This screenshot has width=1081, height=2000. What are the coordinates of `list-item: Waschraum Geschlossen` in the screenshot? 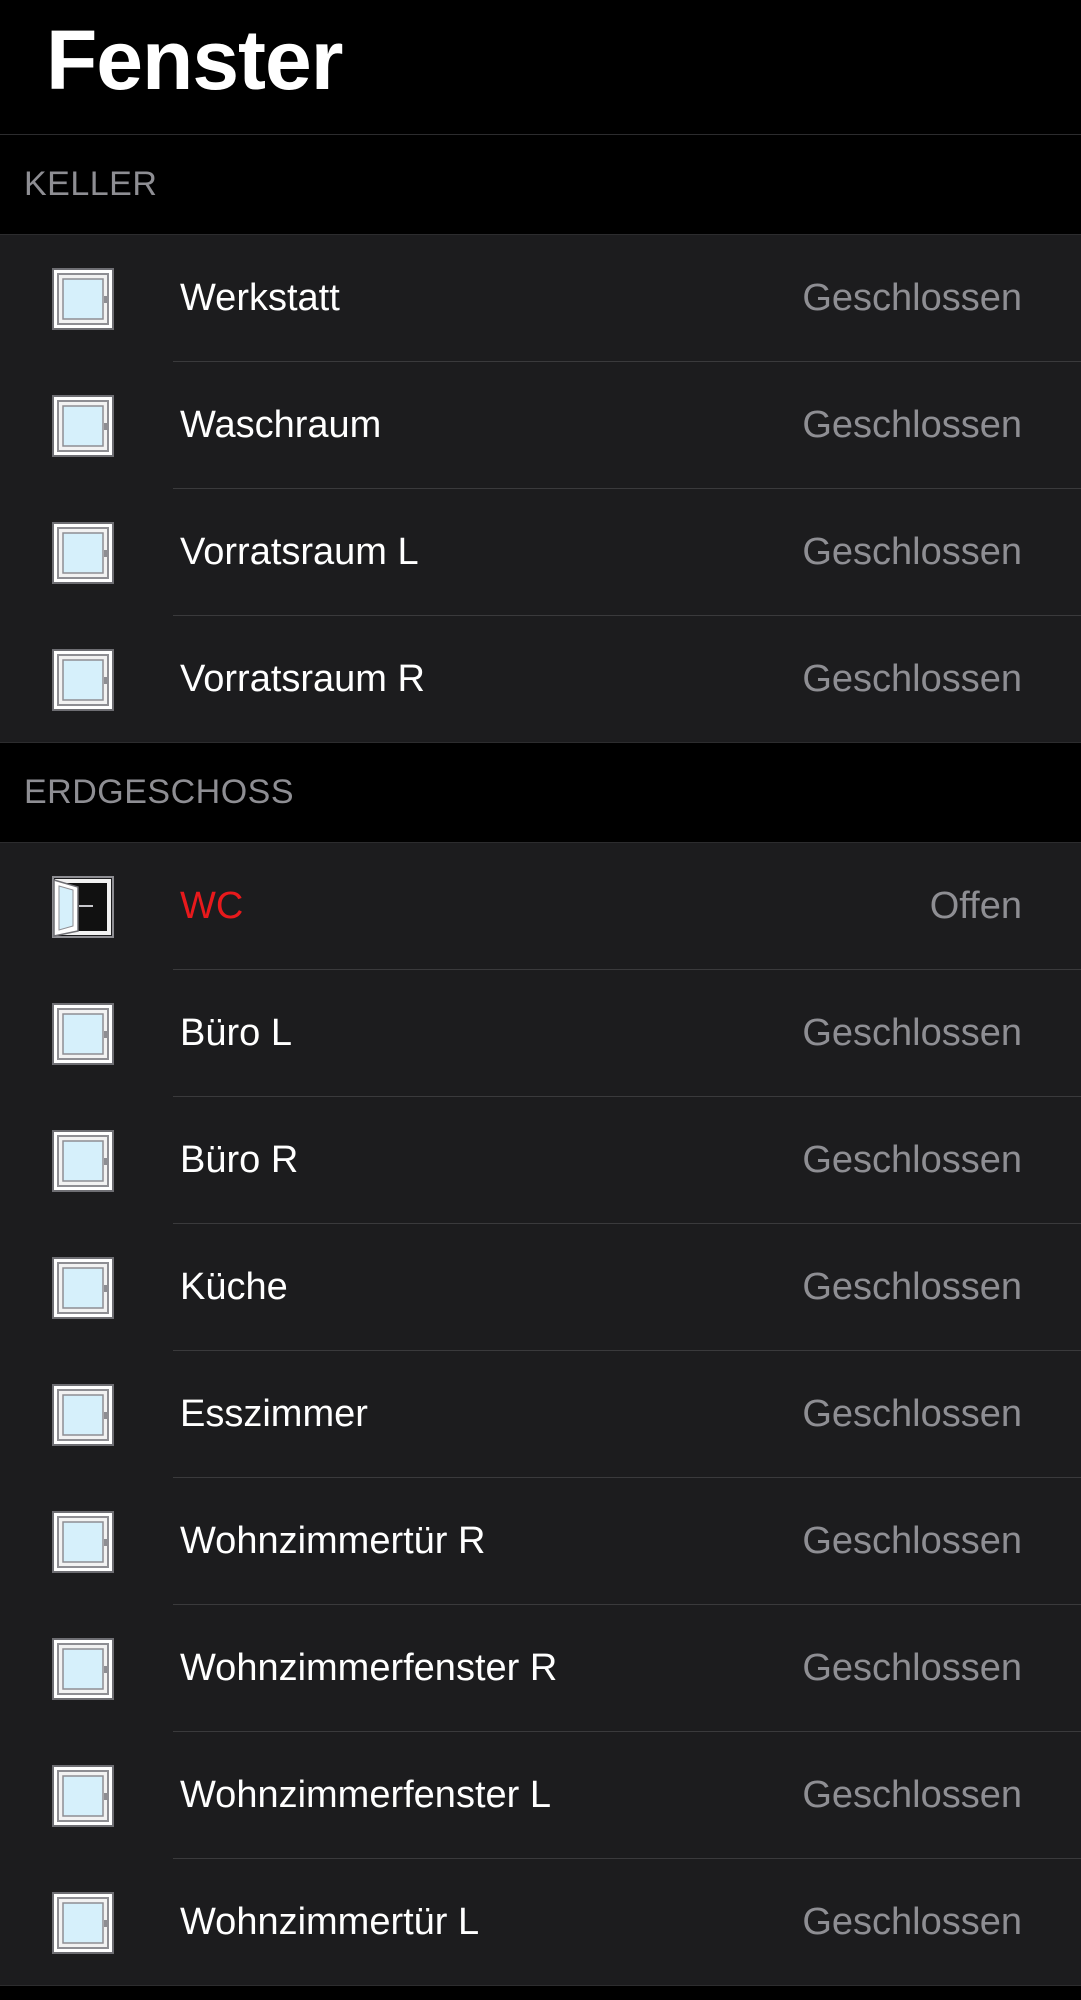 It's located at (540, 425).